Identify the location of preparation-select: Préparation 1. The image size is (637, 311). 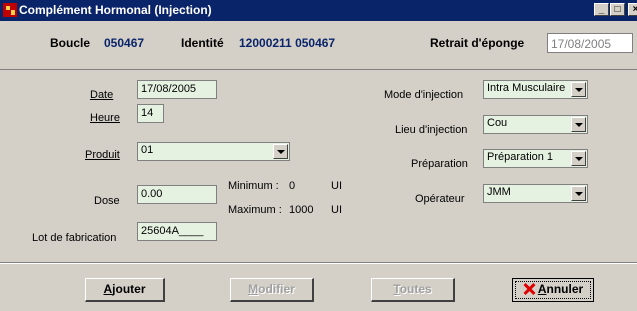
(535, 158).